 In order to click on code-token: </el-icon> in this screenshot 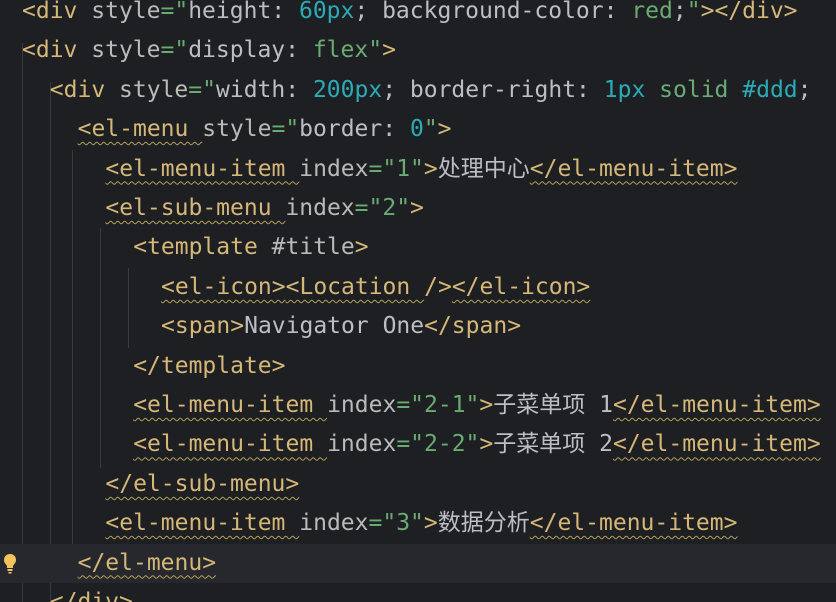, I will do `click(521, 286)`.